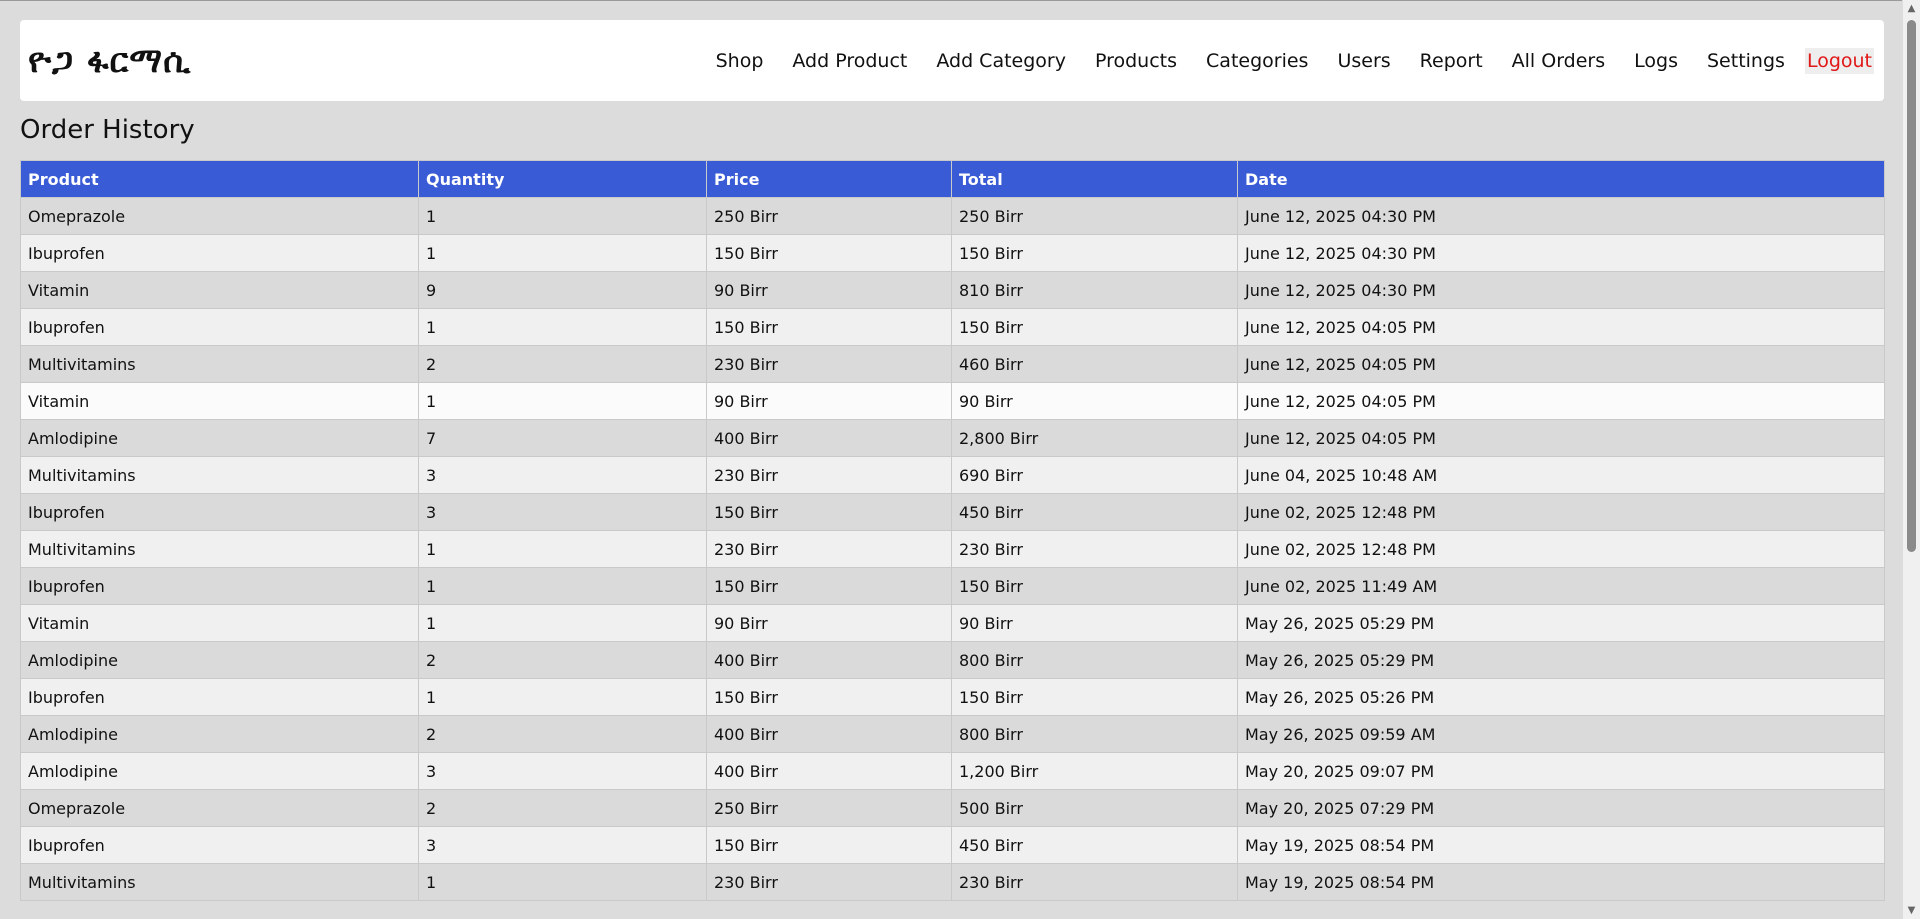  What do you see at coordinates (829, 216) in the screenshot?
I see `cell-price: 250 Birr` at bounding box center [829, 216].